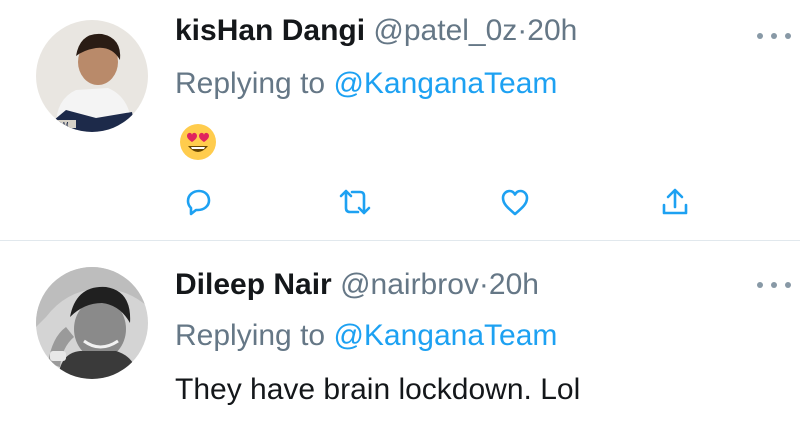 The height and width of the screenshot is (422, 800). What do you see at coordinates (253, 284) in the screenshot?
I see `author-name: Dileep Nair` at bounding box center [253, 284].